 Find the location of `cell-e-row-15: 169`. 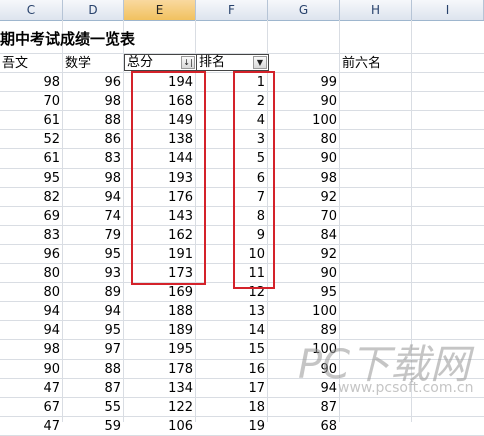

cell-e-row-15: 169 is located at coordinates (160, 292).